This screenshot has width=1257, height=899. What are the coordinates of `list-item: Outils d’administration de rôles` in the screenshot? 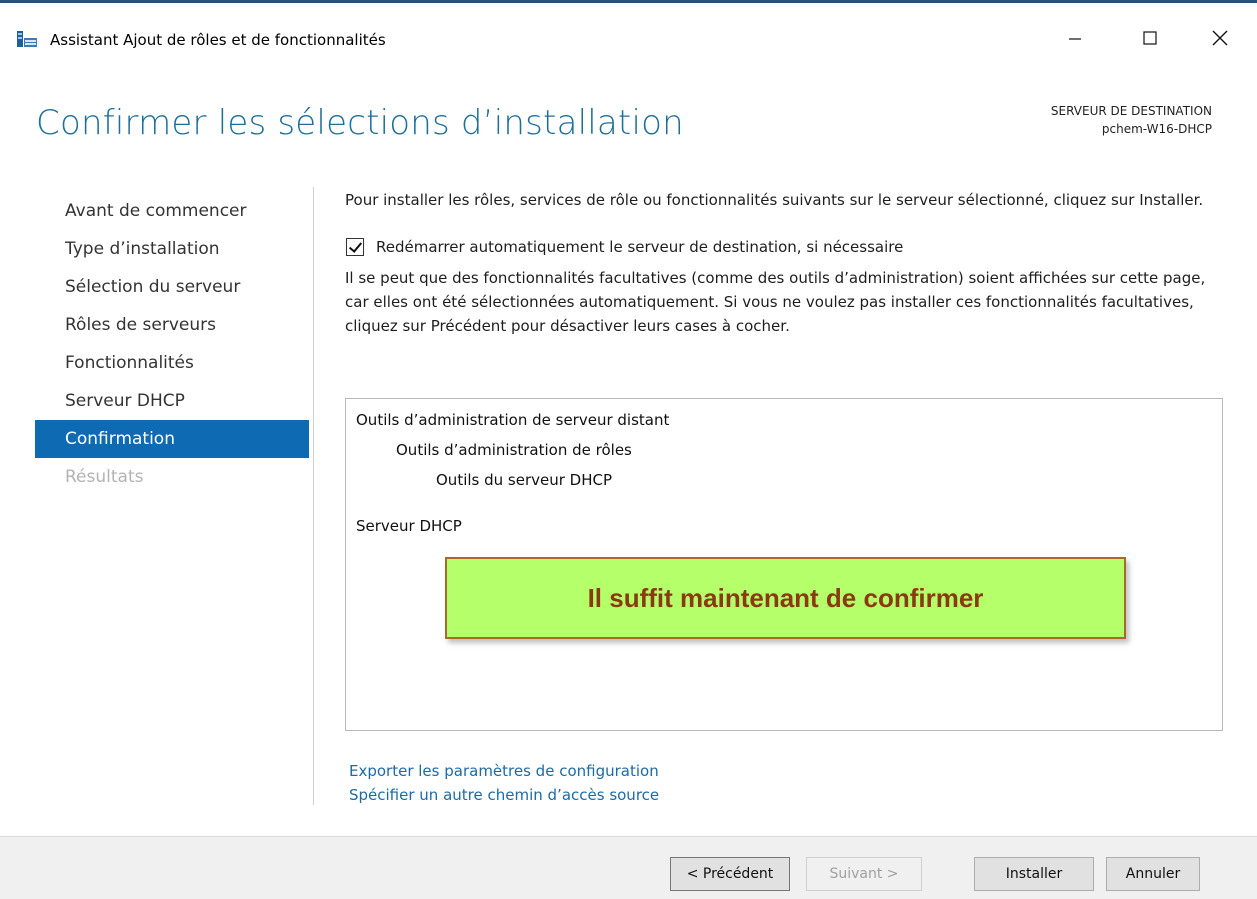 It's located at (514, 450).